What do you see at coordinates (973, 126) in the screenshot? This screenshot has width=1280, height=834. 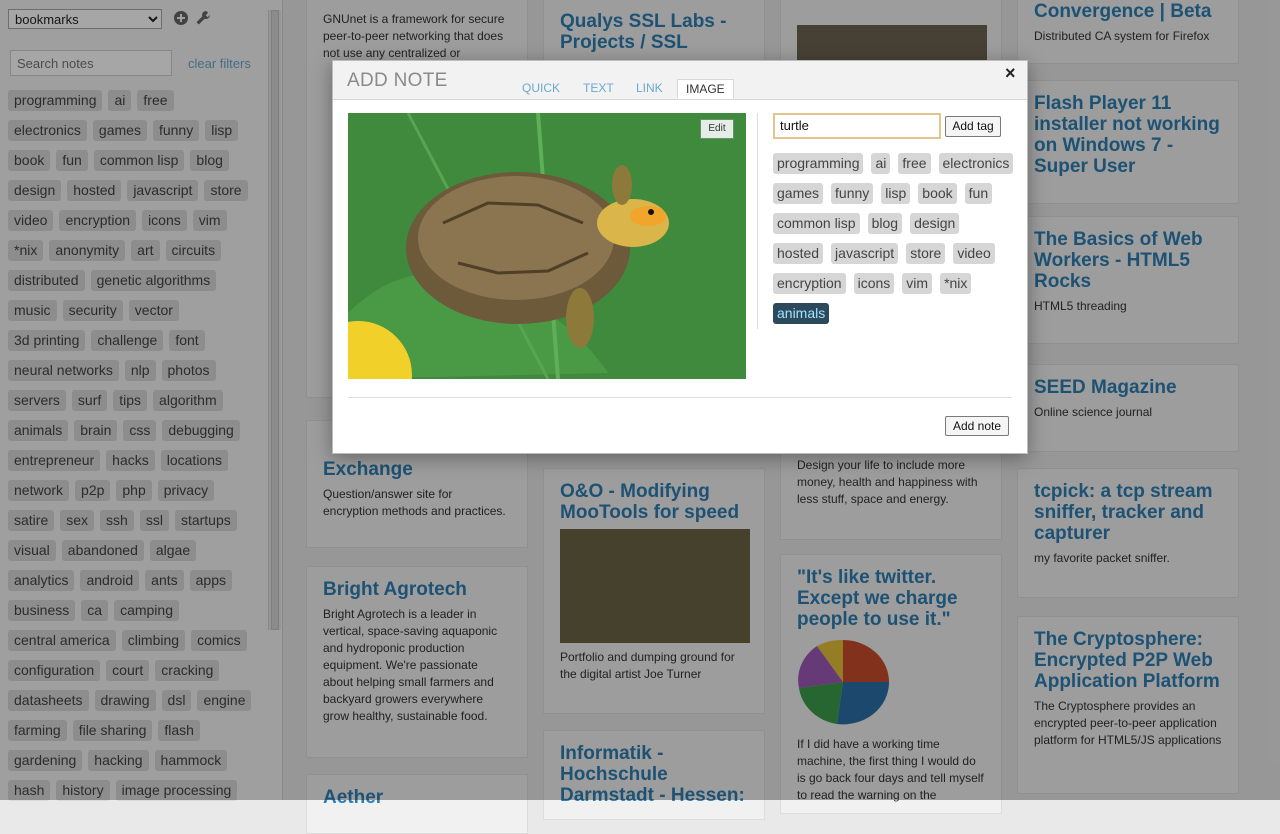 I see `add-tag-button: Add tag` at bounding box center [973, 126].